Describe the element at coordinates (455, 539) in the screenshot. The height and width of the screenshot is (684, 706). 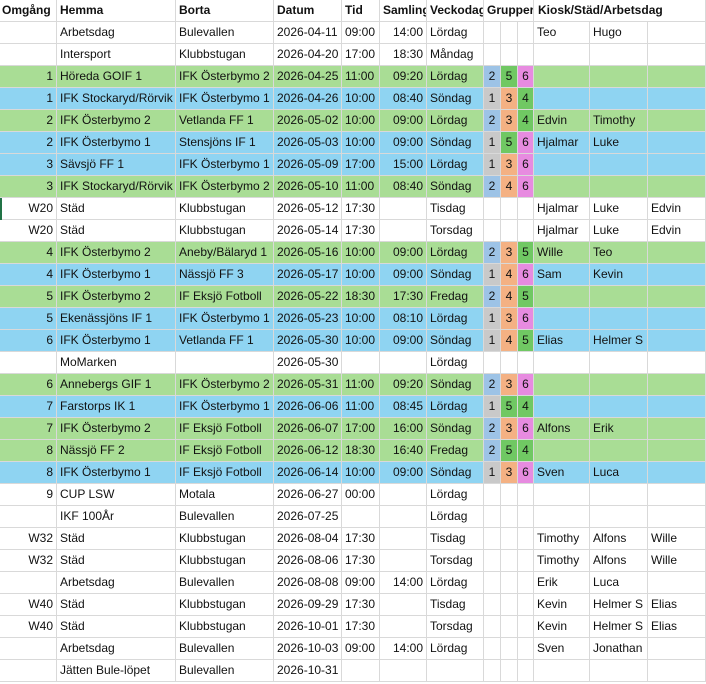
I see `veckodag-cell: Tisdag` at that location.